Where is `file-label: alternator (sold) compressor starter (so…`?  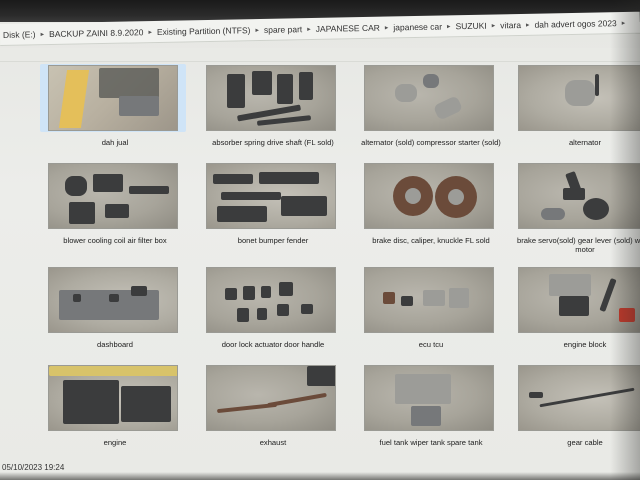
file-label: alternator (sold) compressor starter (so… is located at coordinates (431, 142).